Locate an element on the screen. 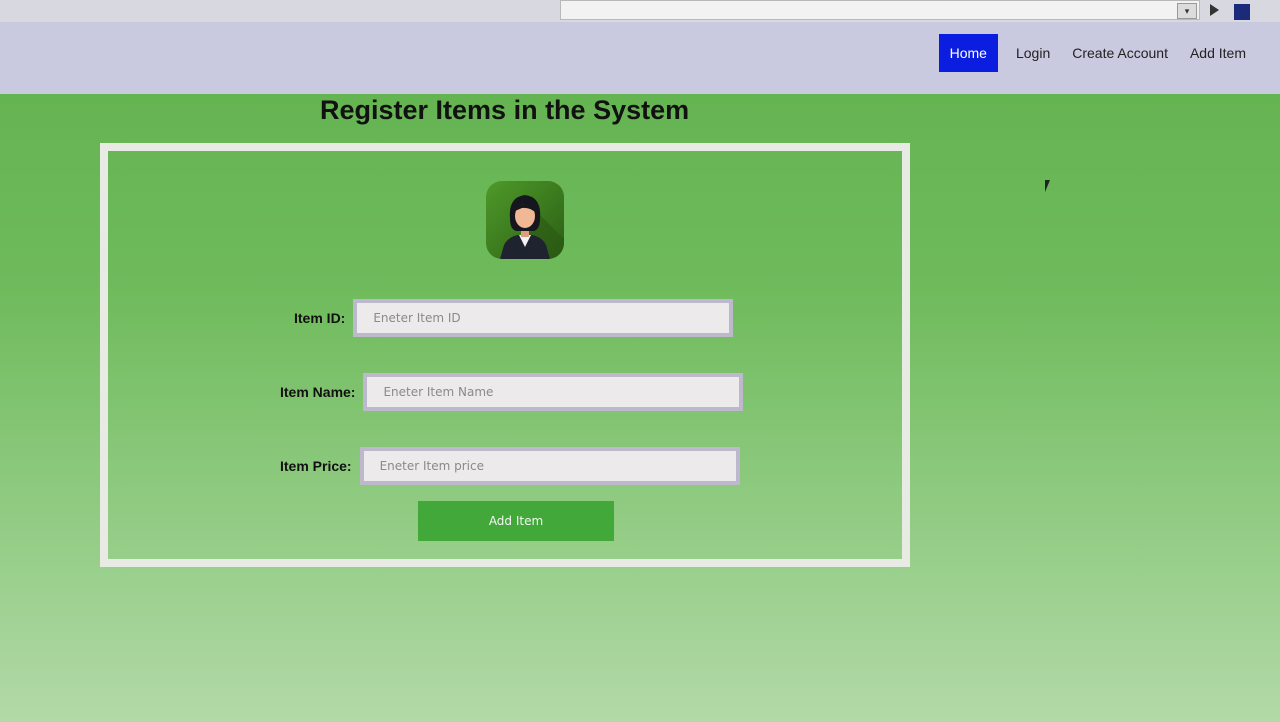 This screenshot has width=1280, height=722. item-price-label: Item Price: is located at coordinates (316, 466).